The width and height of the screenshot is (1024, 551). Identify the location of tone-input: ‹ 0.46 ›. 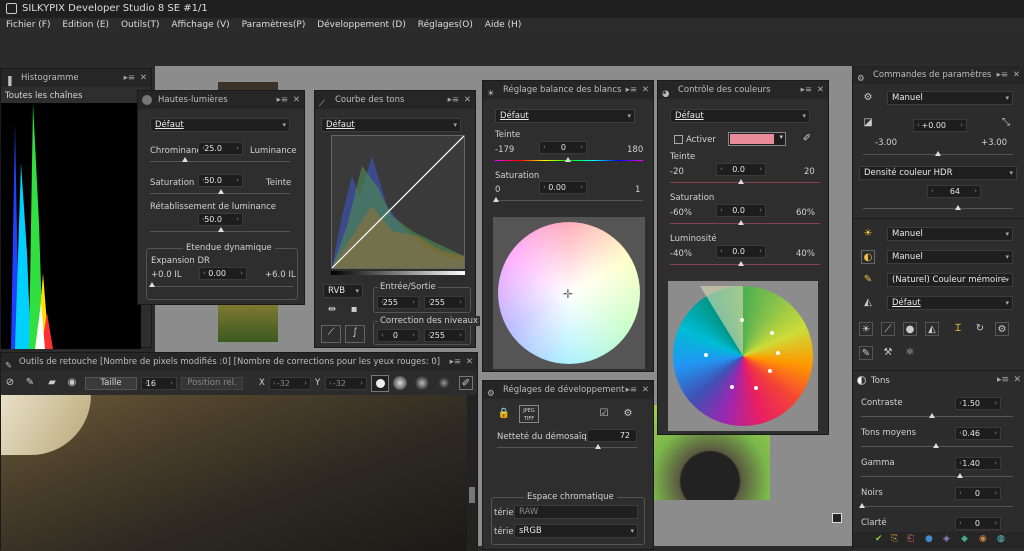
(978, 433).